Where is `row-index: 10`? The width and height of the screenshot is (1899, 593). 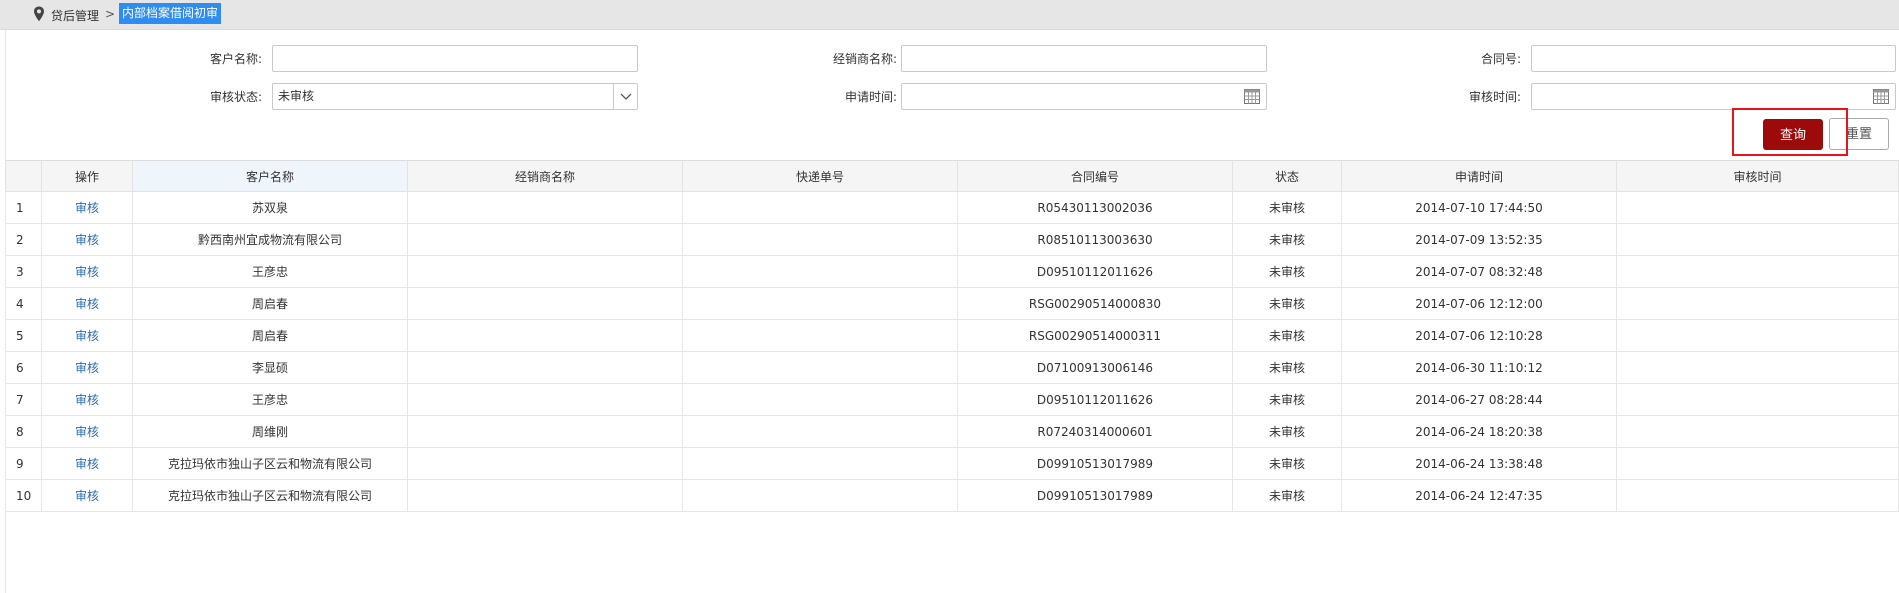 row-index: 10 is located at coordinates (23, 495).